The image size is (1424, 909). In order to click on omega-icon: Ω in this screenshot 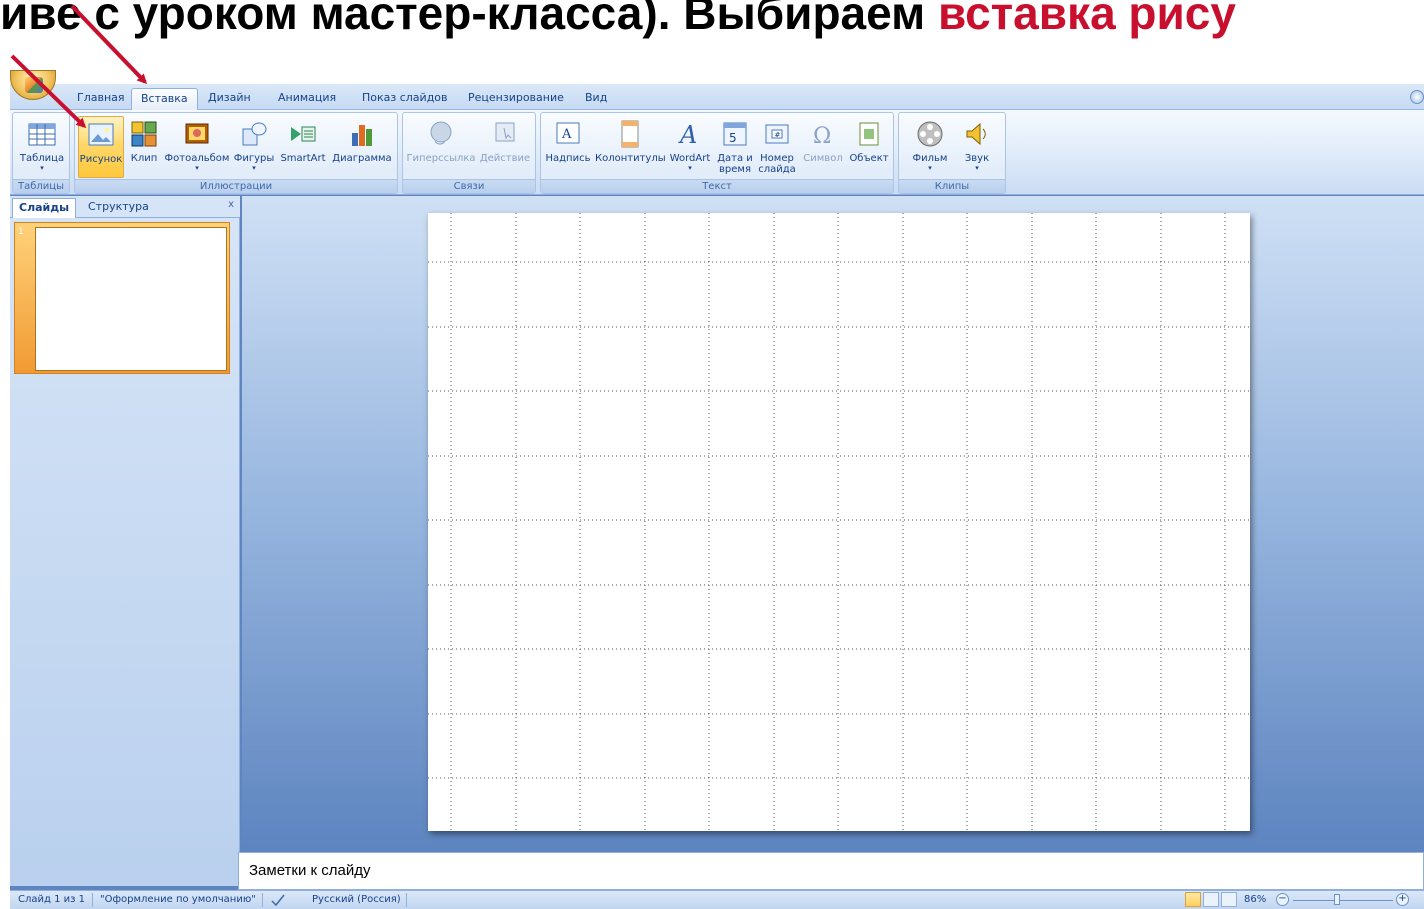, I will do `click(822, 136)`.